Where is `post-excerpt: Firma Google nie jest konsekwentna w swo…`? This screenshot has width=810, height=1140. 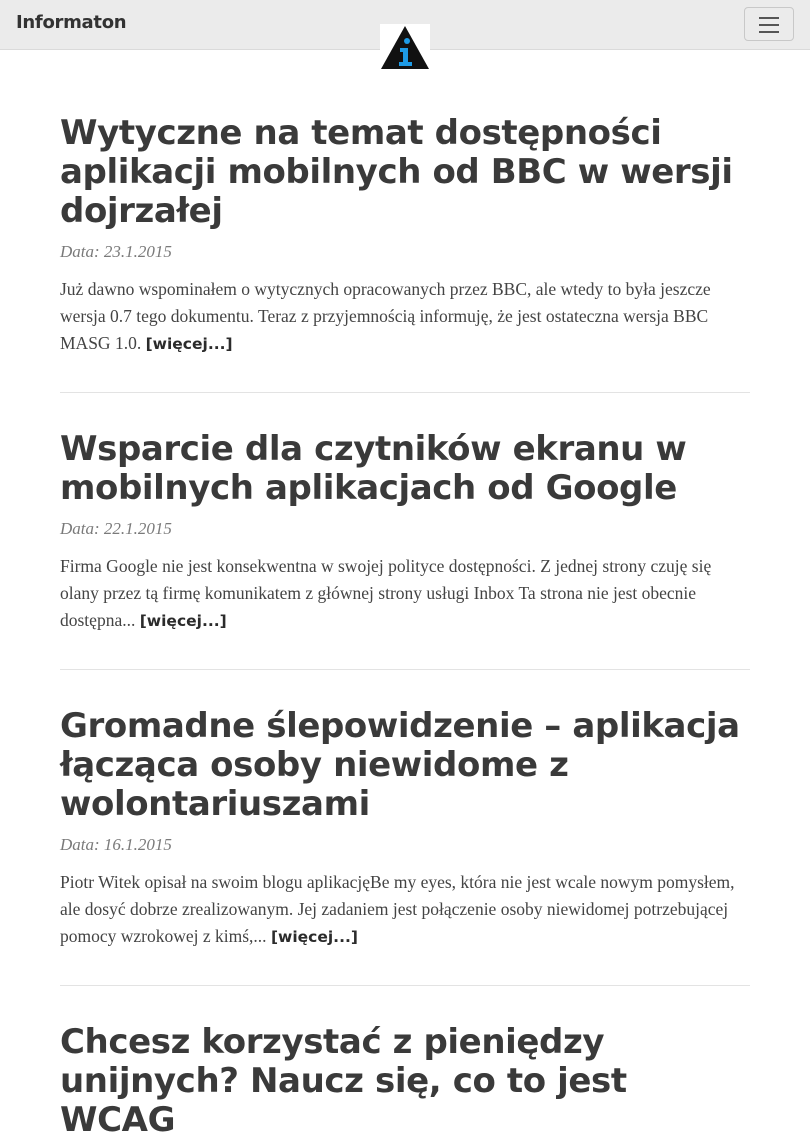
post-excerpt: Firma Google nie jest konsekwentna w swo… is located at coordinates (405, 594).